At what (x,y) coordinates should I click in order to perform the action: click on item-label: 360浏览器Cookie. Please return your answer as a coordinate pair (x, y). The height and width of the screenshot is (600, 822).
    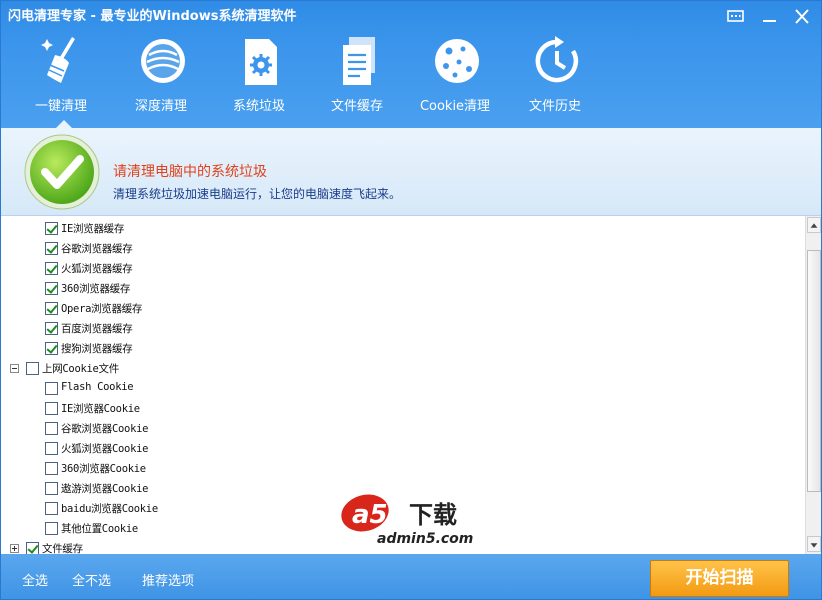
    Looking at the image, I should click on (103, 469).